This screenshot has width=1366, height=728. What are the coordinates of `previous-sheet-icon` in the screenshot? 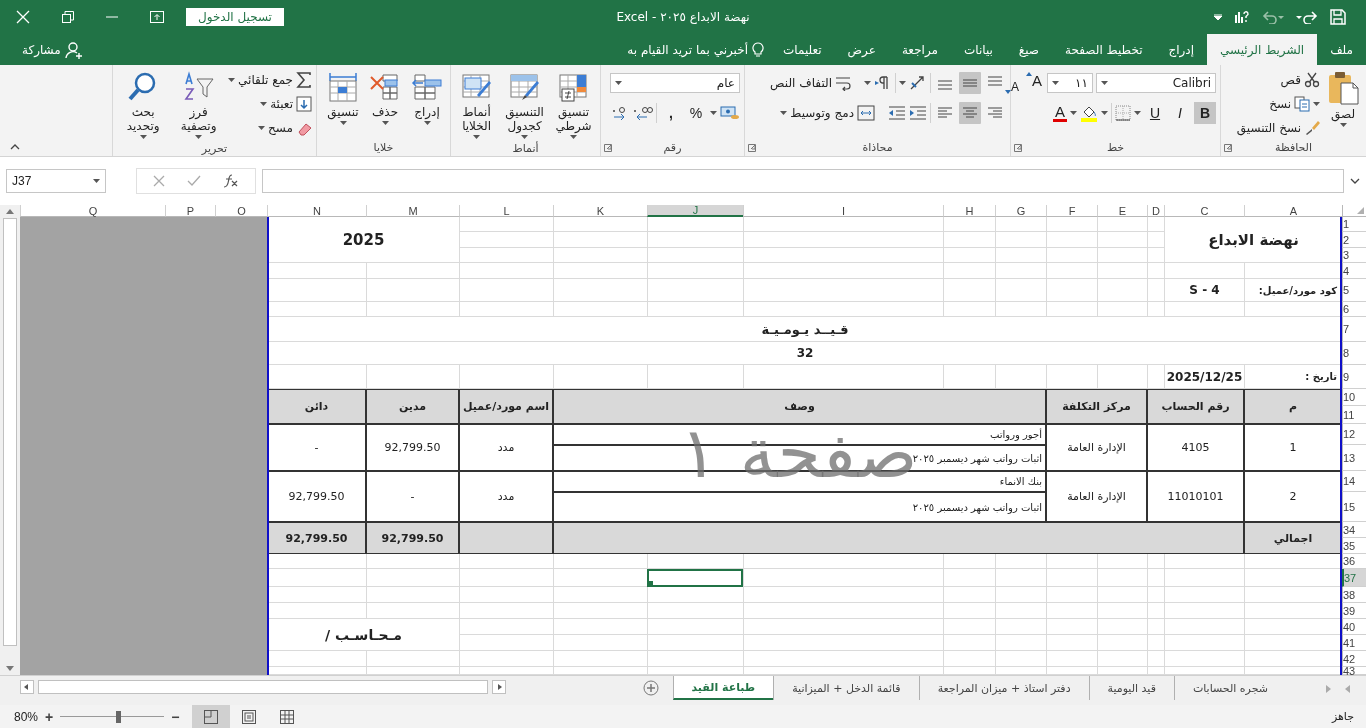 It's located at (1328, 689).